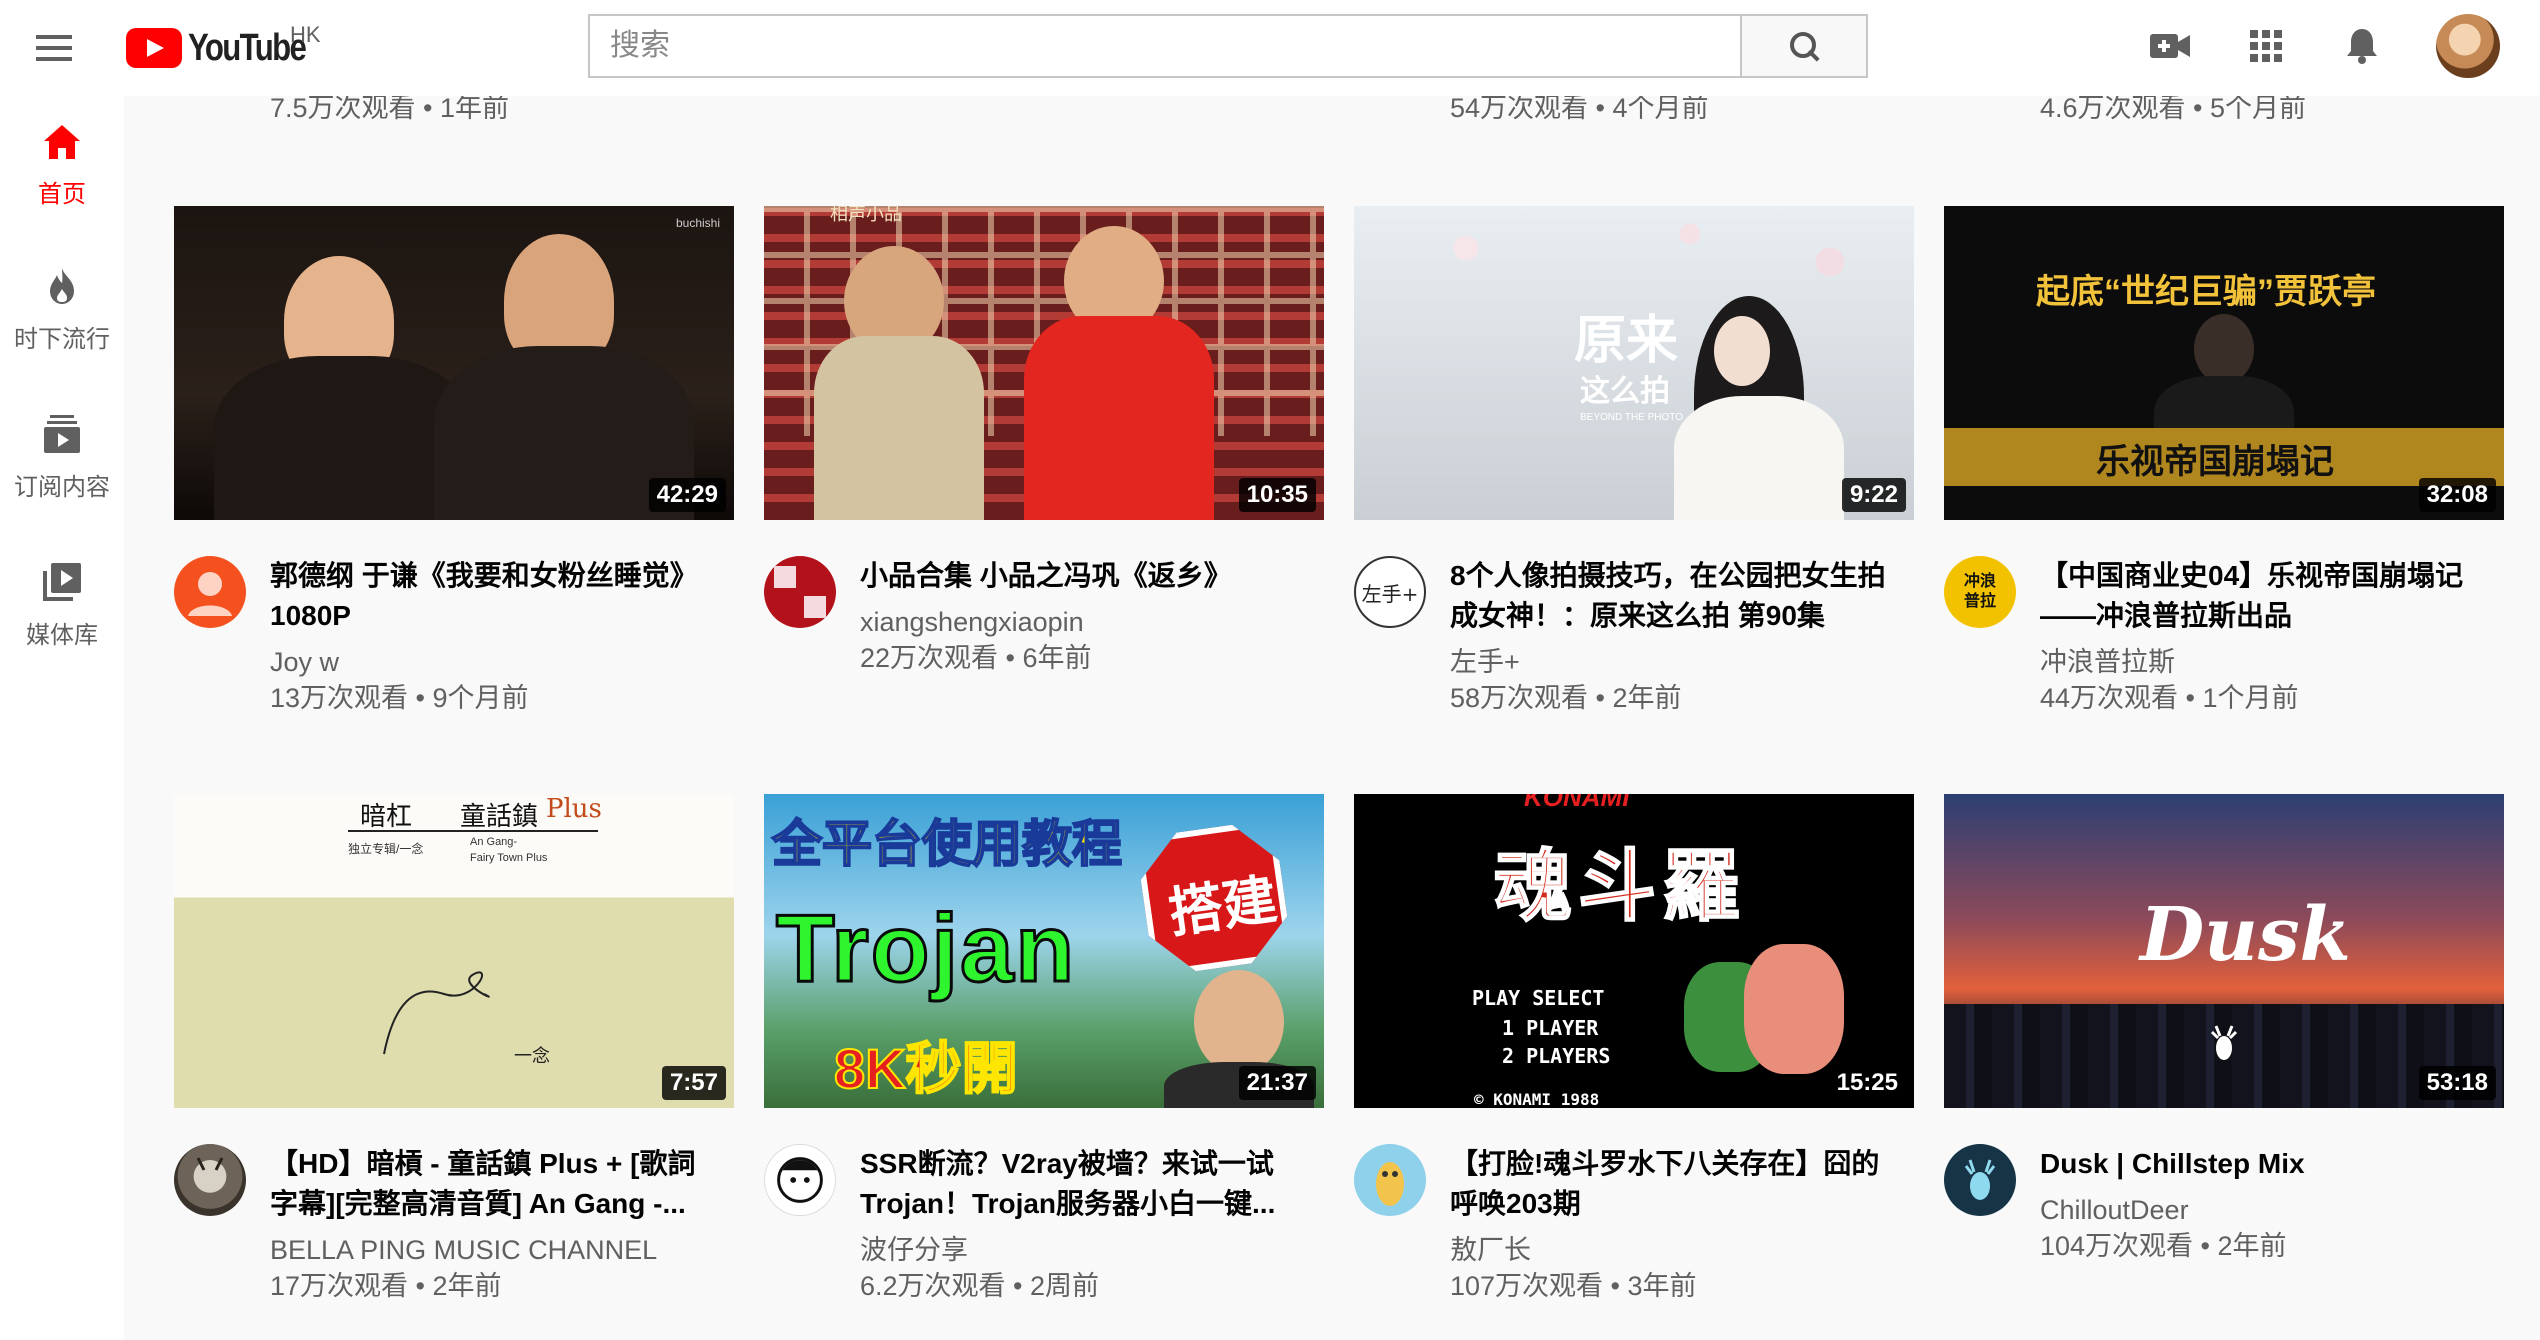 Image resolution: width=2540 pixels, height=1340 pixels. I want to click on thumbnail-caption: 这么拍, so click(1625, 391).